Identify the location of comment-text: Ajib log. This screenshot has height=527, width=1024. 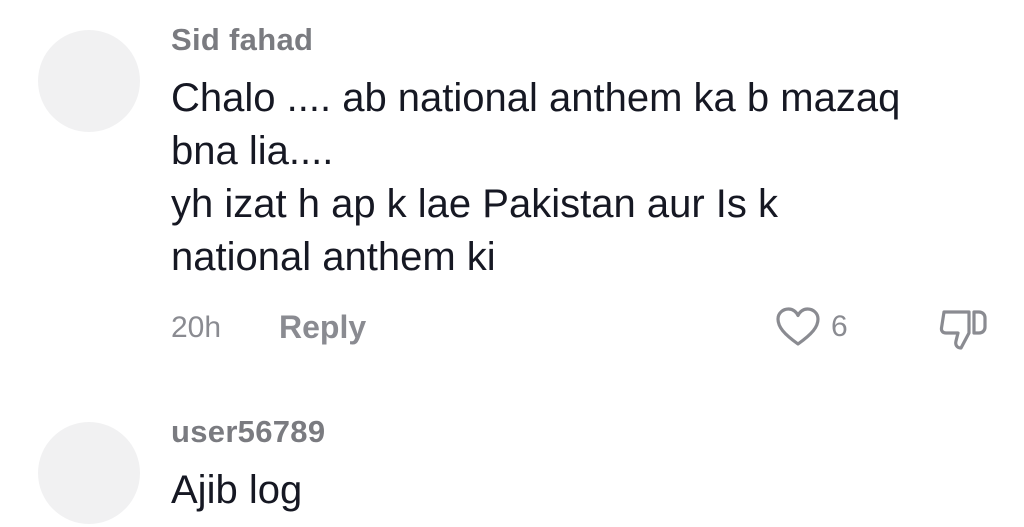
(581, 490).